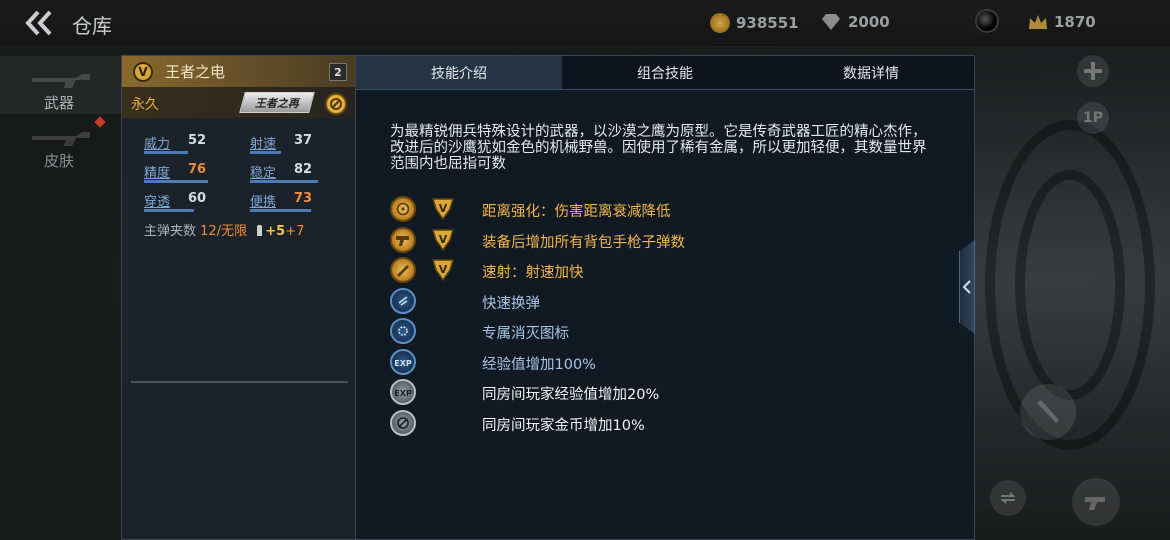 This screenshot has width=1170, height=540. Describe the element at coordinates (670, 361) in the screenshot. I see `skill-row: EXP 经验值增加100%` at that location.